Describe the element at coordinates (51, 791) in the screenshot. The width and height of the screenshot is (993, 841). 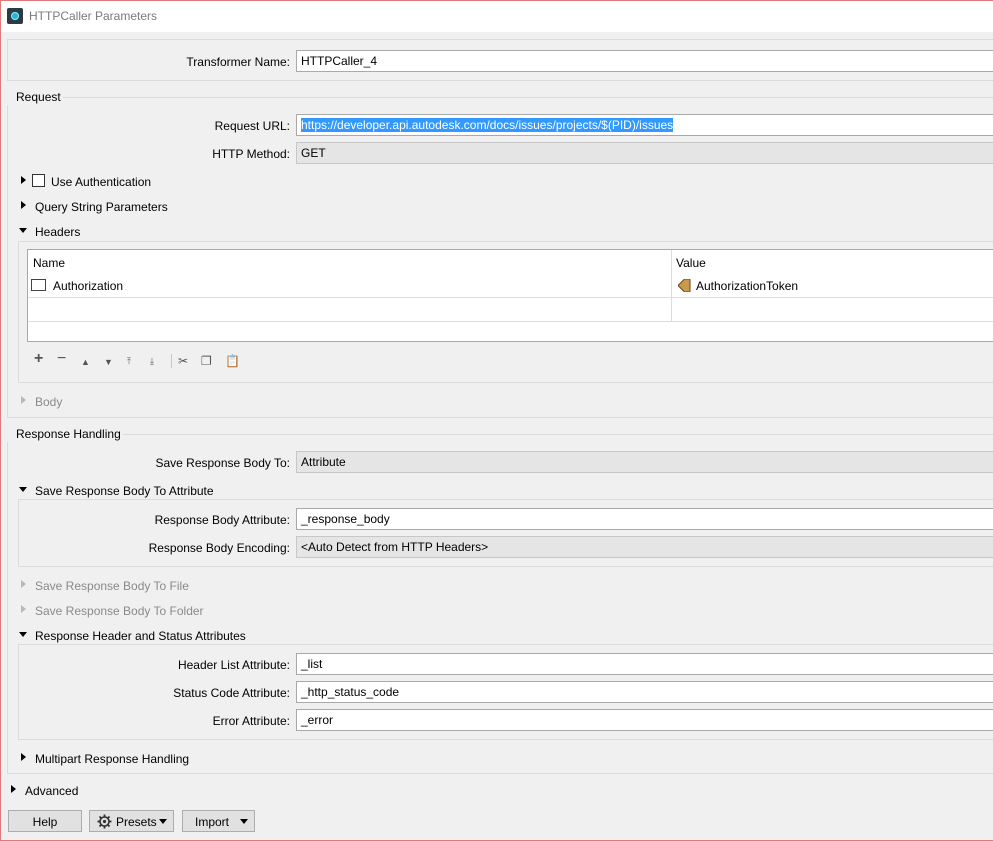
I see `advanced-section: Advanced` at that location.